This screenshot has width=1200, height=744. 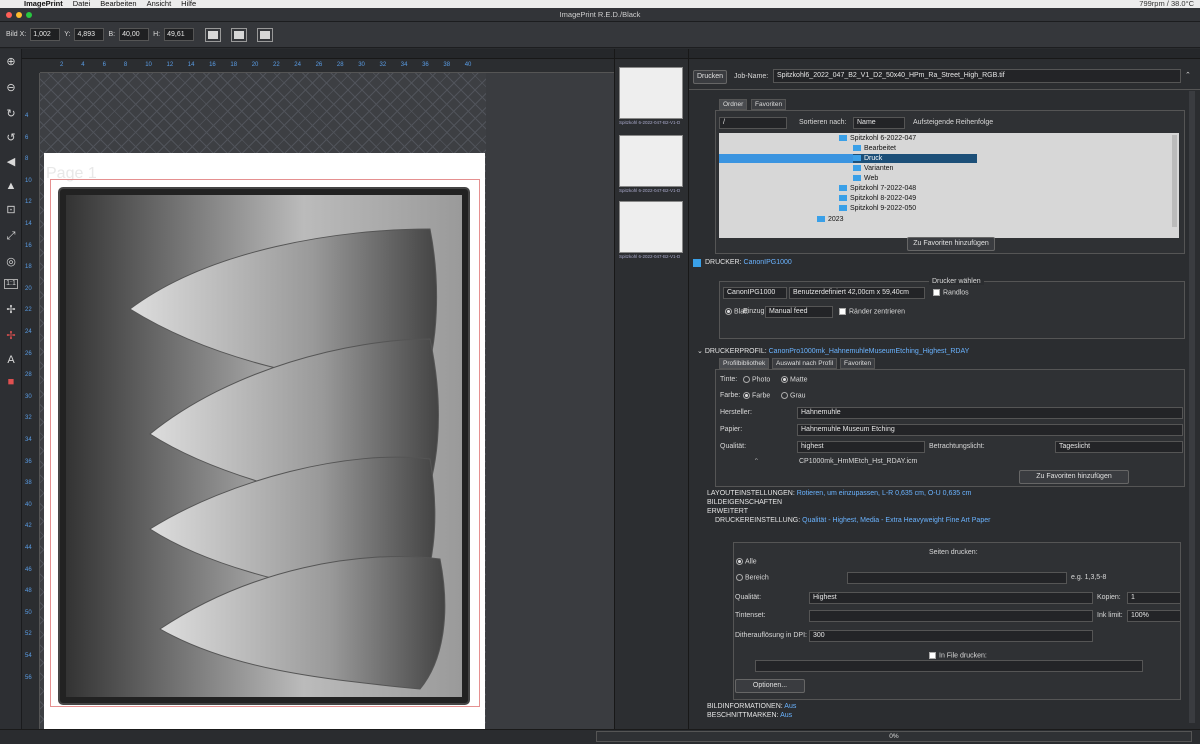 What do you see at coordinates (727, 511) in the screenshot?
I see `advanced-section: ERWEITERT` at bounding box center [727, 511].